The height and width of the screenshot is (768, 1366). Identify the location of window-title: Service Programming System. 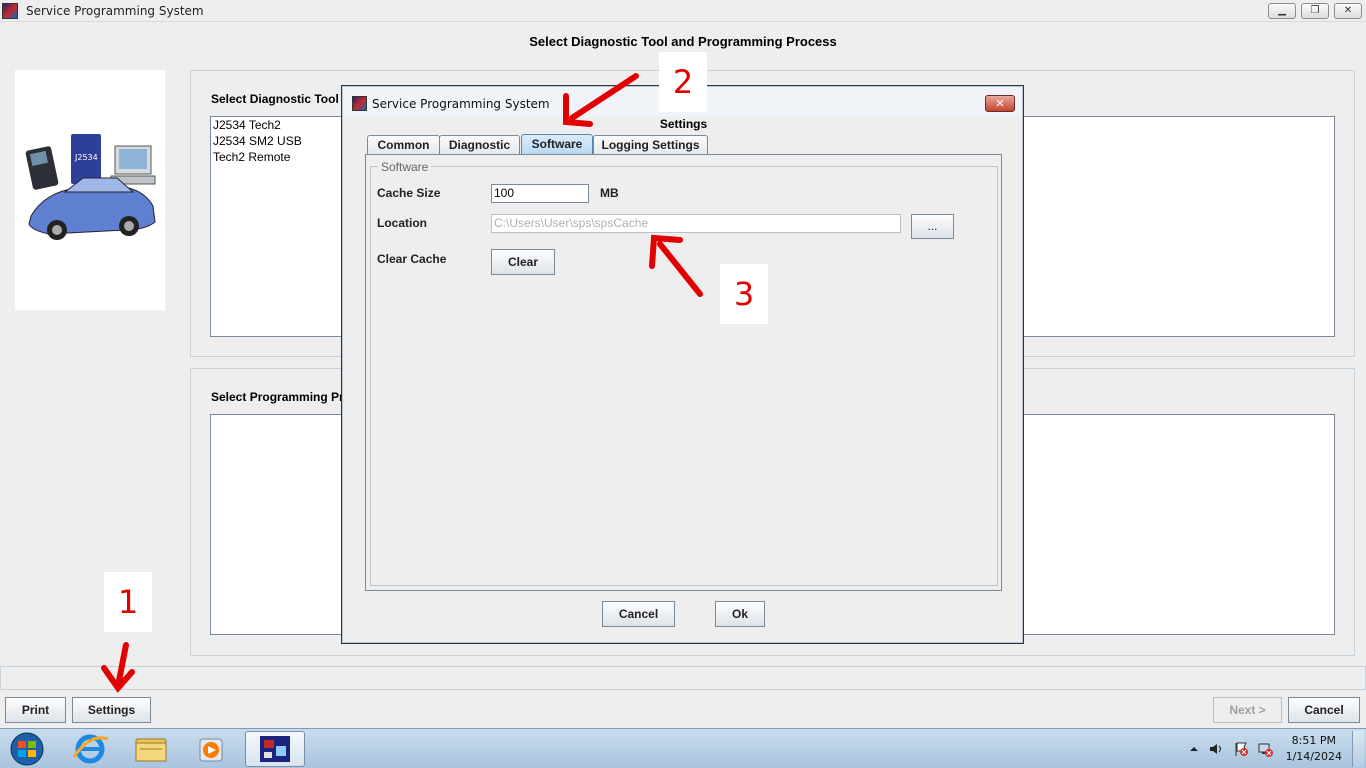
(115, 11).